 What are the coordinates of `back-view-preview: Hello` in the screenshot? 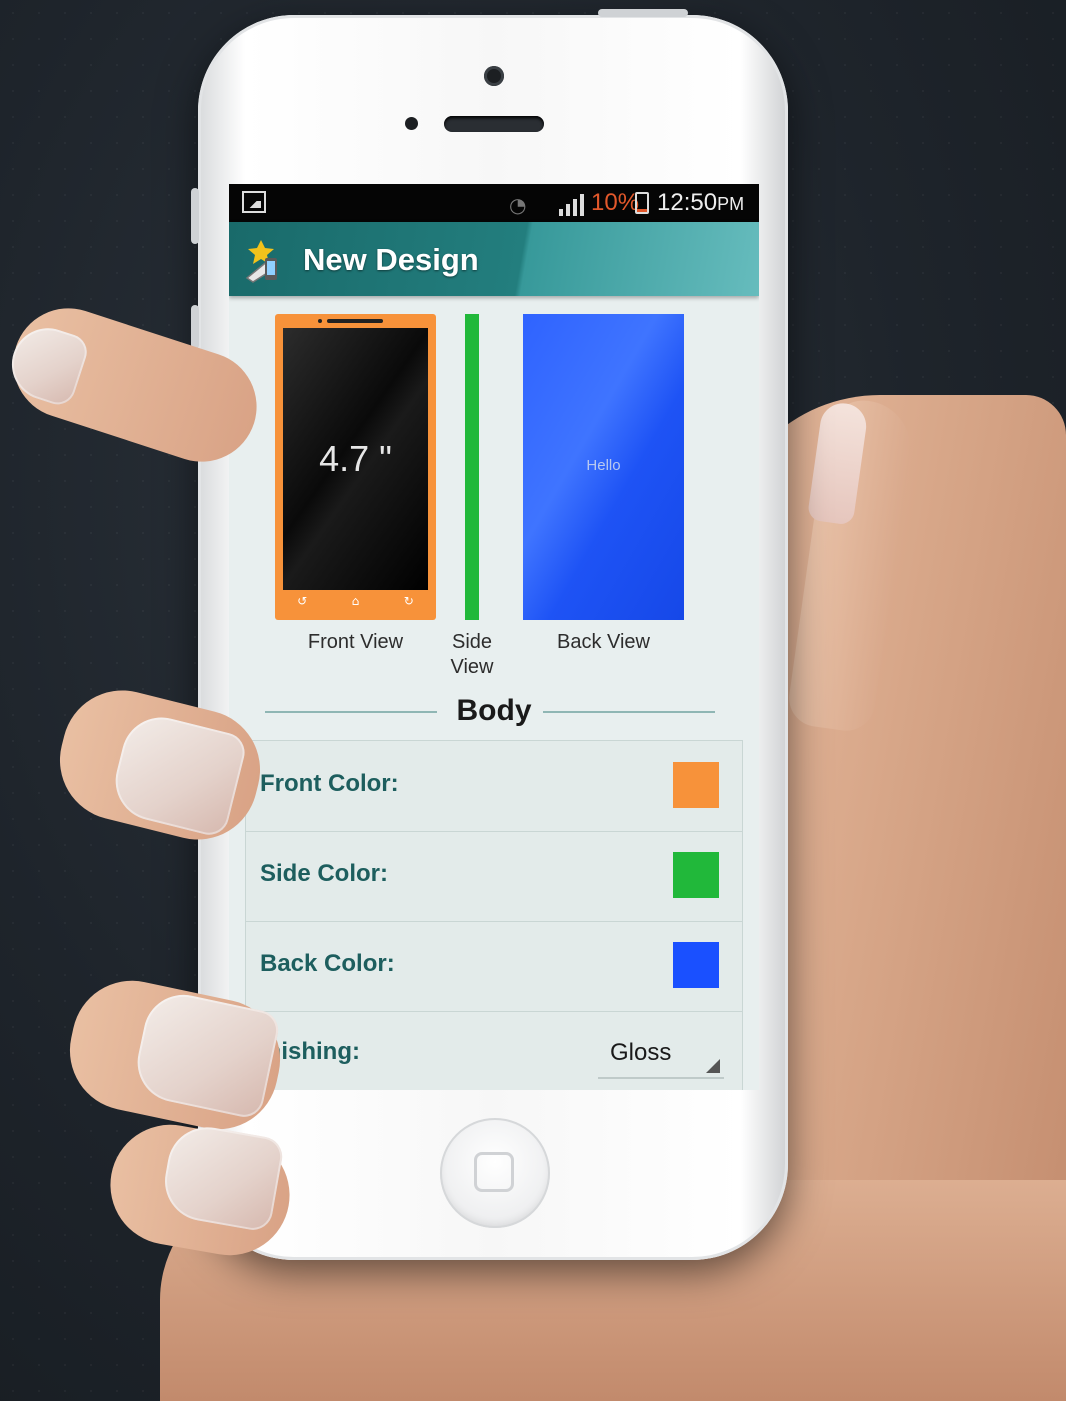 It's located at (603, 467).